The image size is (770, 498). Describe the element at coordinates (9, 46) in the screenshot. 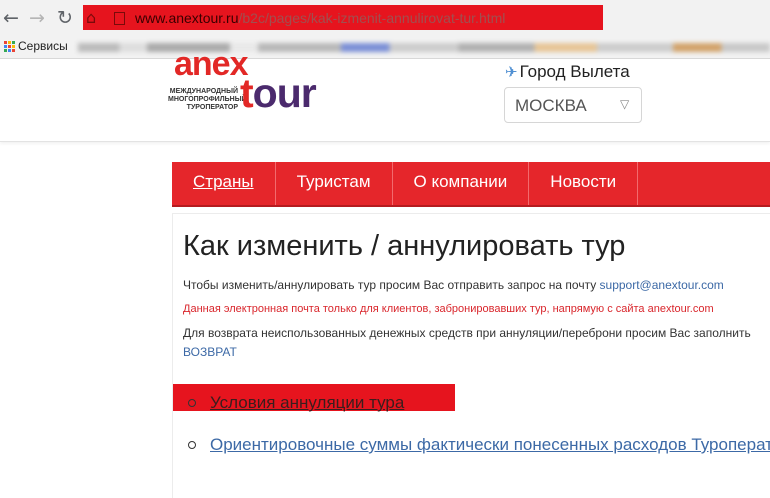

I see `apps-grid-icon` at that location.